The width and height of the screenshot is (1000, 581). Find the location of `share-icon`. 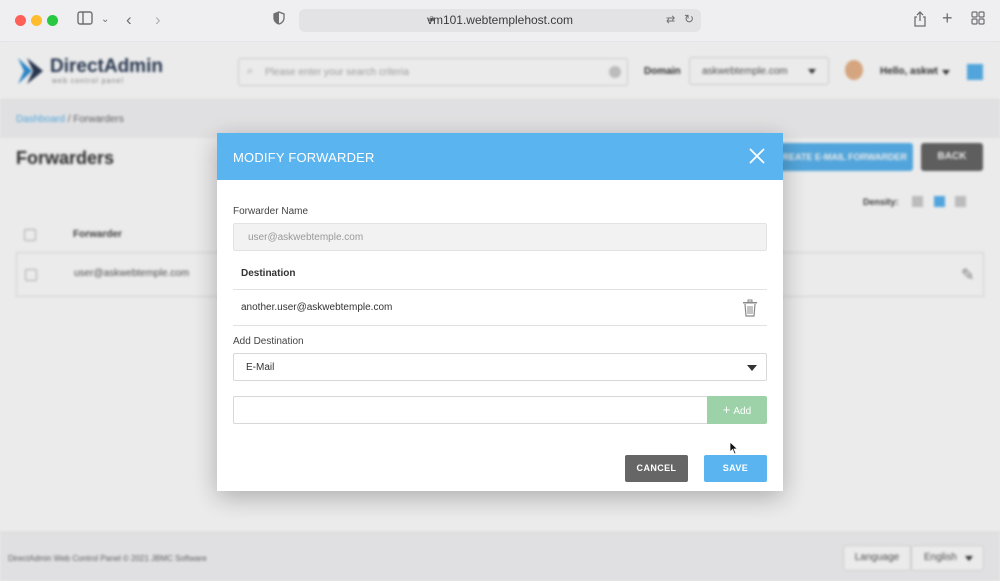

share-icon is located at coordinates (920, 21).